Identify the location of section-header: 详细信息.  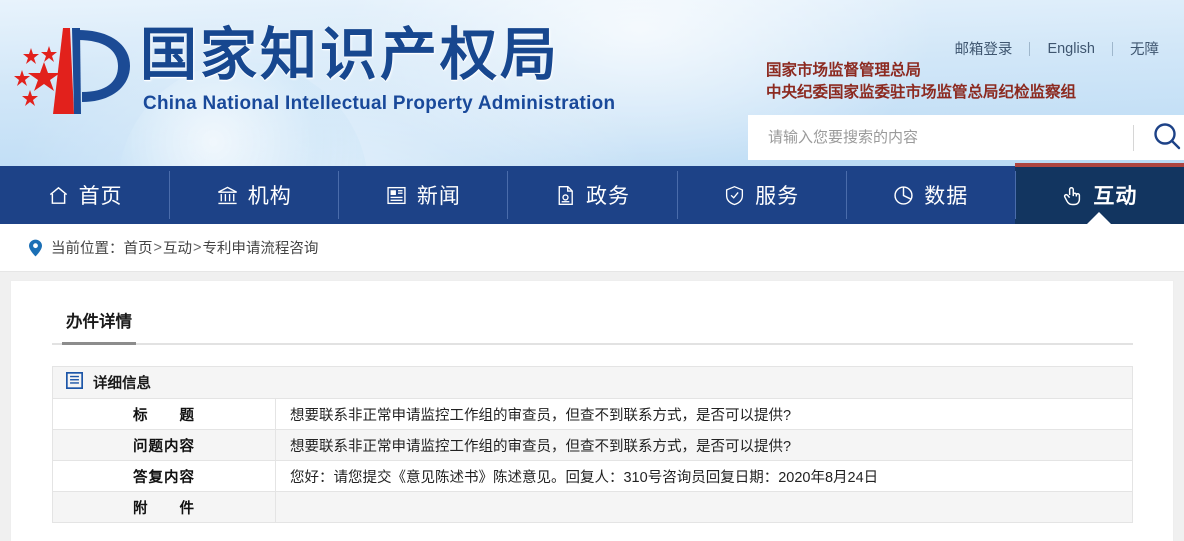
(592, 382).